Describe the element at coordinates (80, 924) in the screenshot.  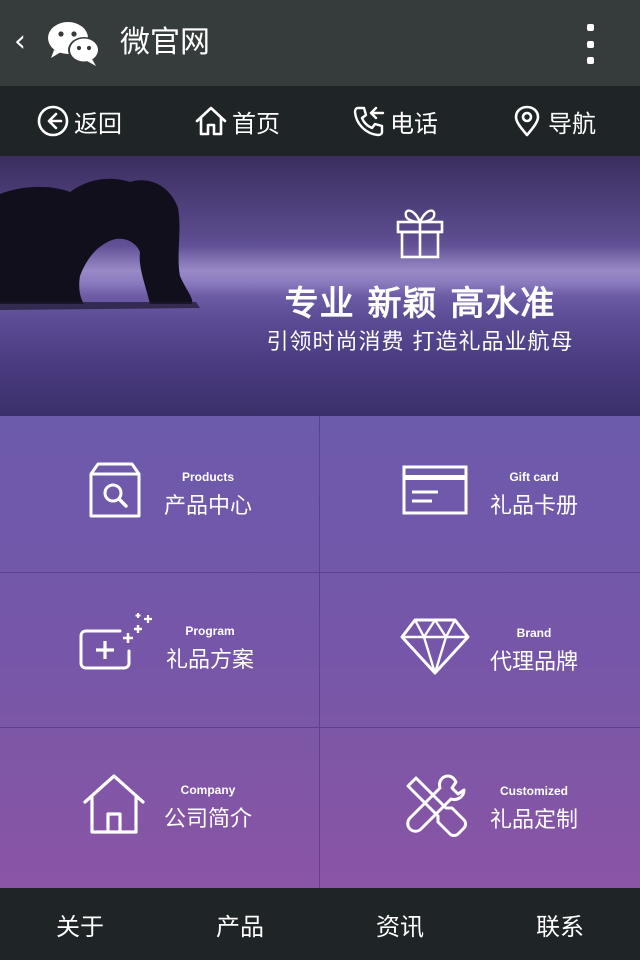
I see `tab-about: 关于` at that location.